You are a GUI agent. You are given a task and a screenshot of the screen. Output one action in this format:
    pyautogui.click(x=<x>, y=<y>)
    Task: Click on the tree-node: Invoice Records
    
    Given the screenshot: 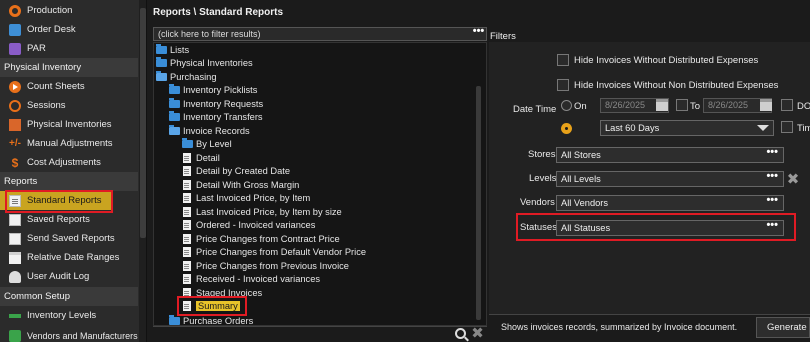 What is the action you would take?
    pyautogui.click(x=209, y=131)
    